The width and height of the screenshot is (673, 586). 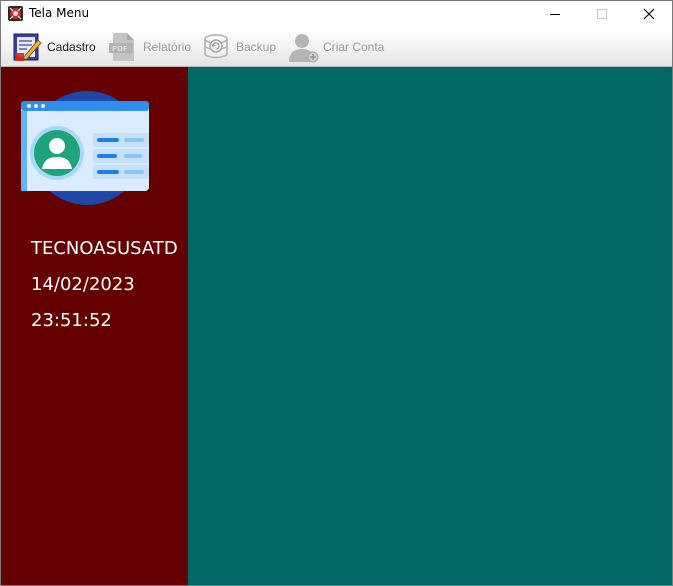 I want to click on register-form-icon, so click(x=27, y=47).